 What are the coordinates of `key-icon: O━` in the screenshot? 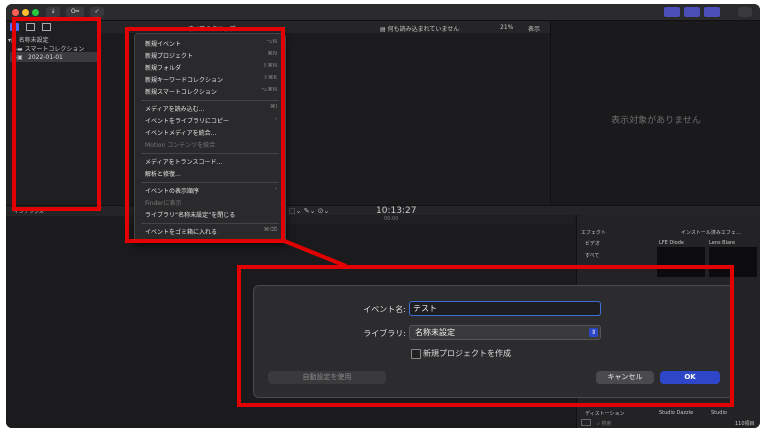 It's located at (75, 11).